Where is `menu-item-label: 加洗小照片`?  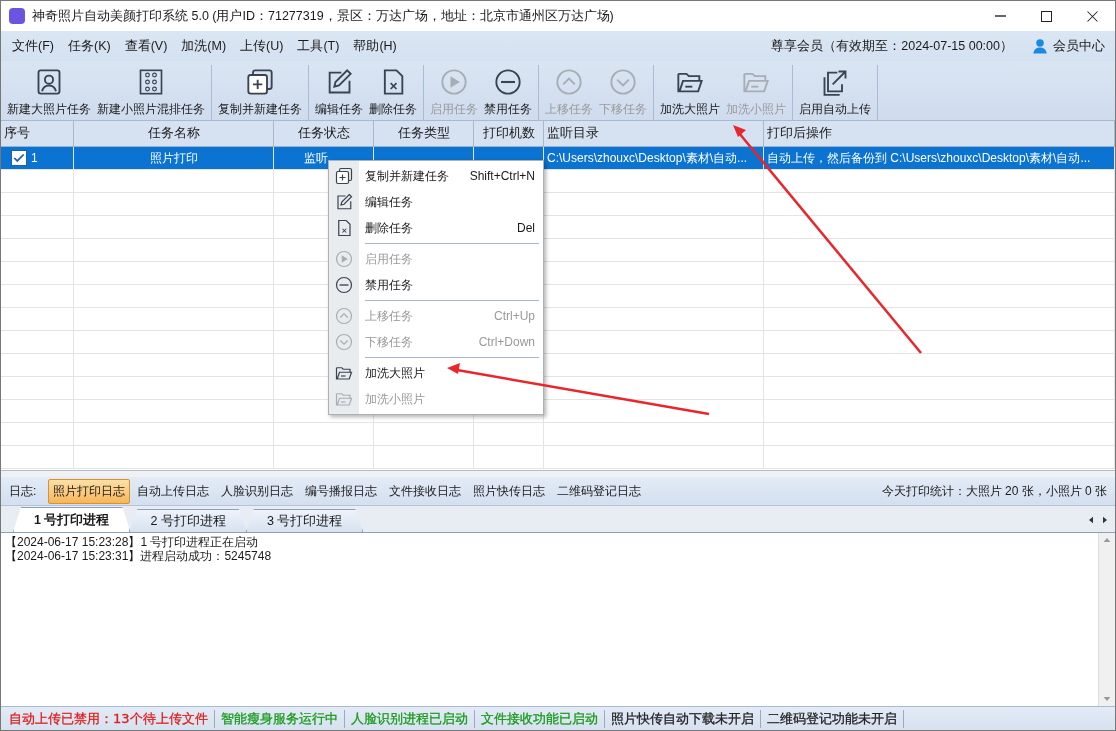
menu-item-label: 加洗小照片 is located at coordinates (395, 399).